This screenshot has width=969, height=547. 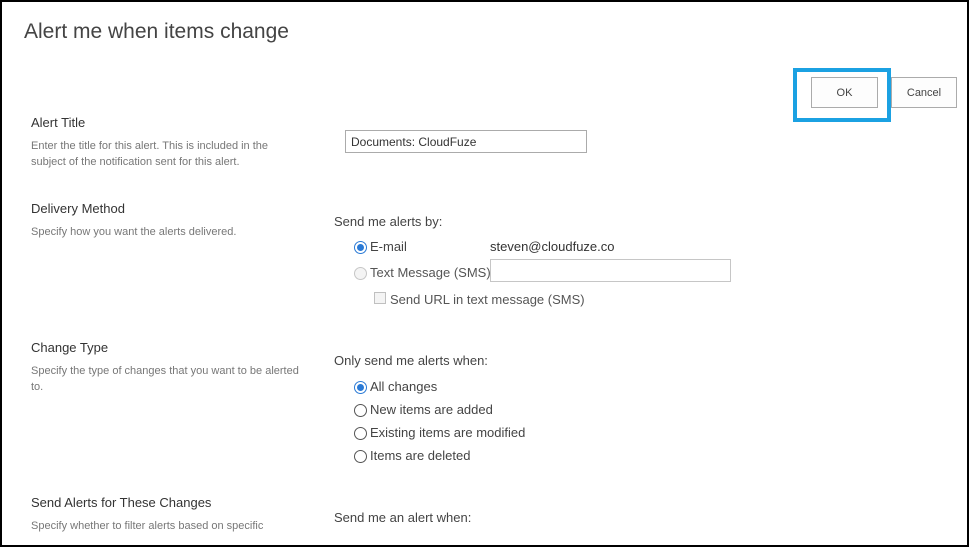 I want to click on delivery-method-heading: Delivery Method, so click(x=78, y=208).